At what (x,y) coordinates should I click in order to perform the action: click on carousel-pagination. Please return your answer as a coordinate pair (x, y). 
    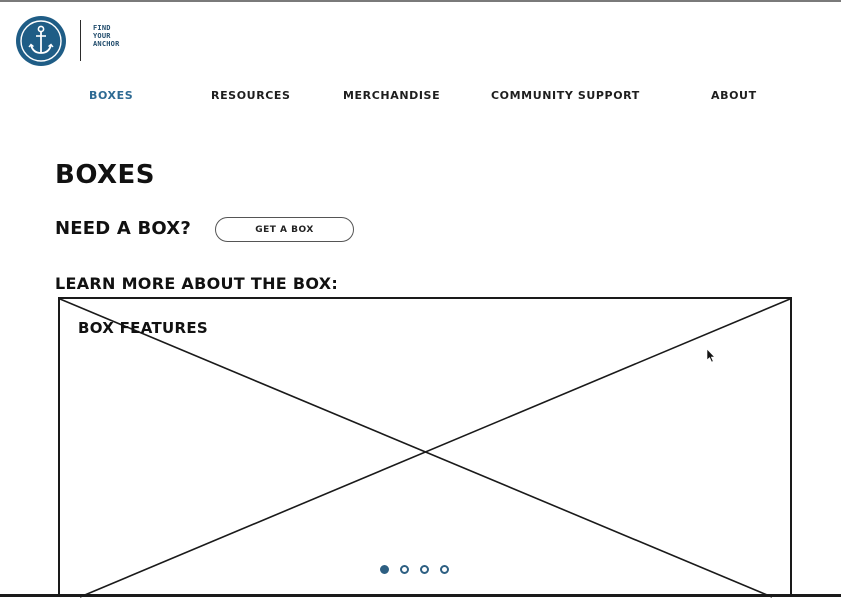
    Looking at the image, I should click on (414, 569).